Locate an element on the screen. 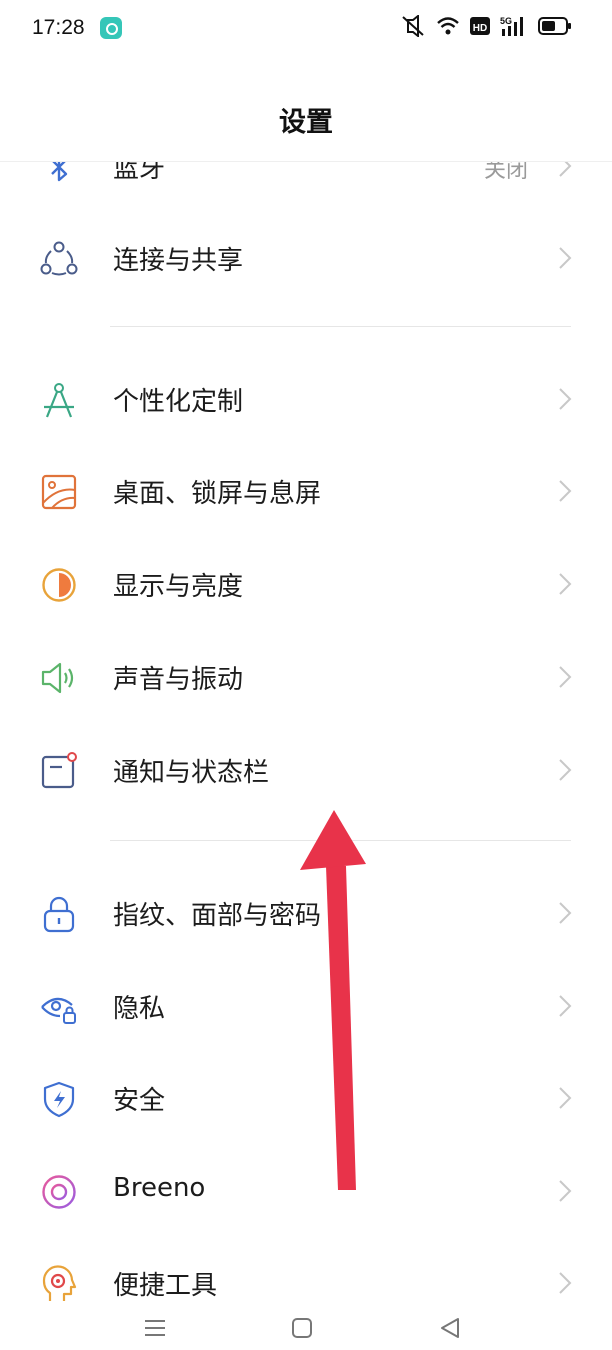 The width and height of the screenshot is (612, 1350). settings-item-label: 指纹、面部与密码 is located at coordinates (217, 916).